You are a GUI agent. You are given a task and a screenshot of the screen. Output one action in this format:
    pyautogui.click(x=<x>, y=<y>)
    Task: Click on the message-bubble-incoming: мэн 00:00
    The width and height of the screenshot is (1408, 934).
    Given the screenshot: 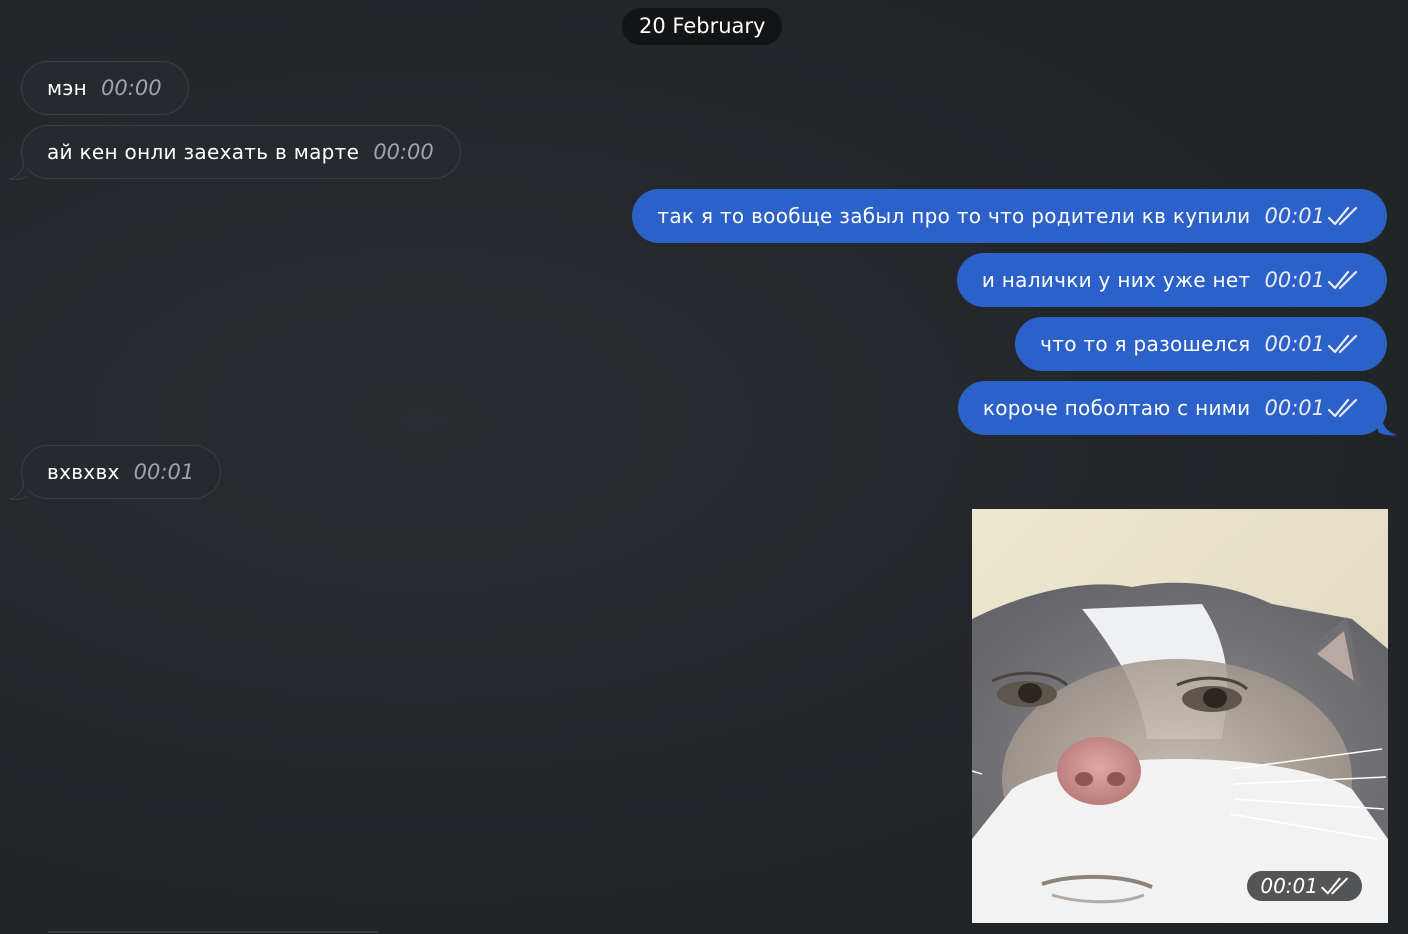 What is the action you would take?
    pyautogui.click(x=105, y=88)
    